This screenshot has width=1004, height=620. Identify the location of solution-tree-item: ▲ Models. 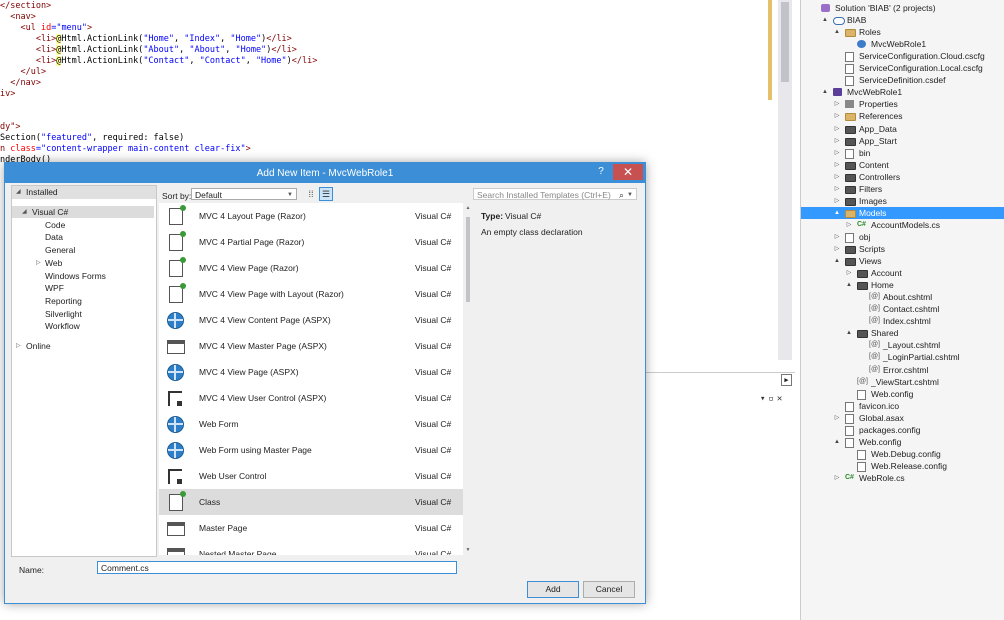
(902, 212).